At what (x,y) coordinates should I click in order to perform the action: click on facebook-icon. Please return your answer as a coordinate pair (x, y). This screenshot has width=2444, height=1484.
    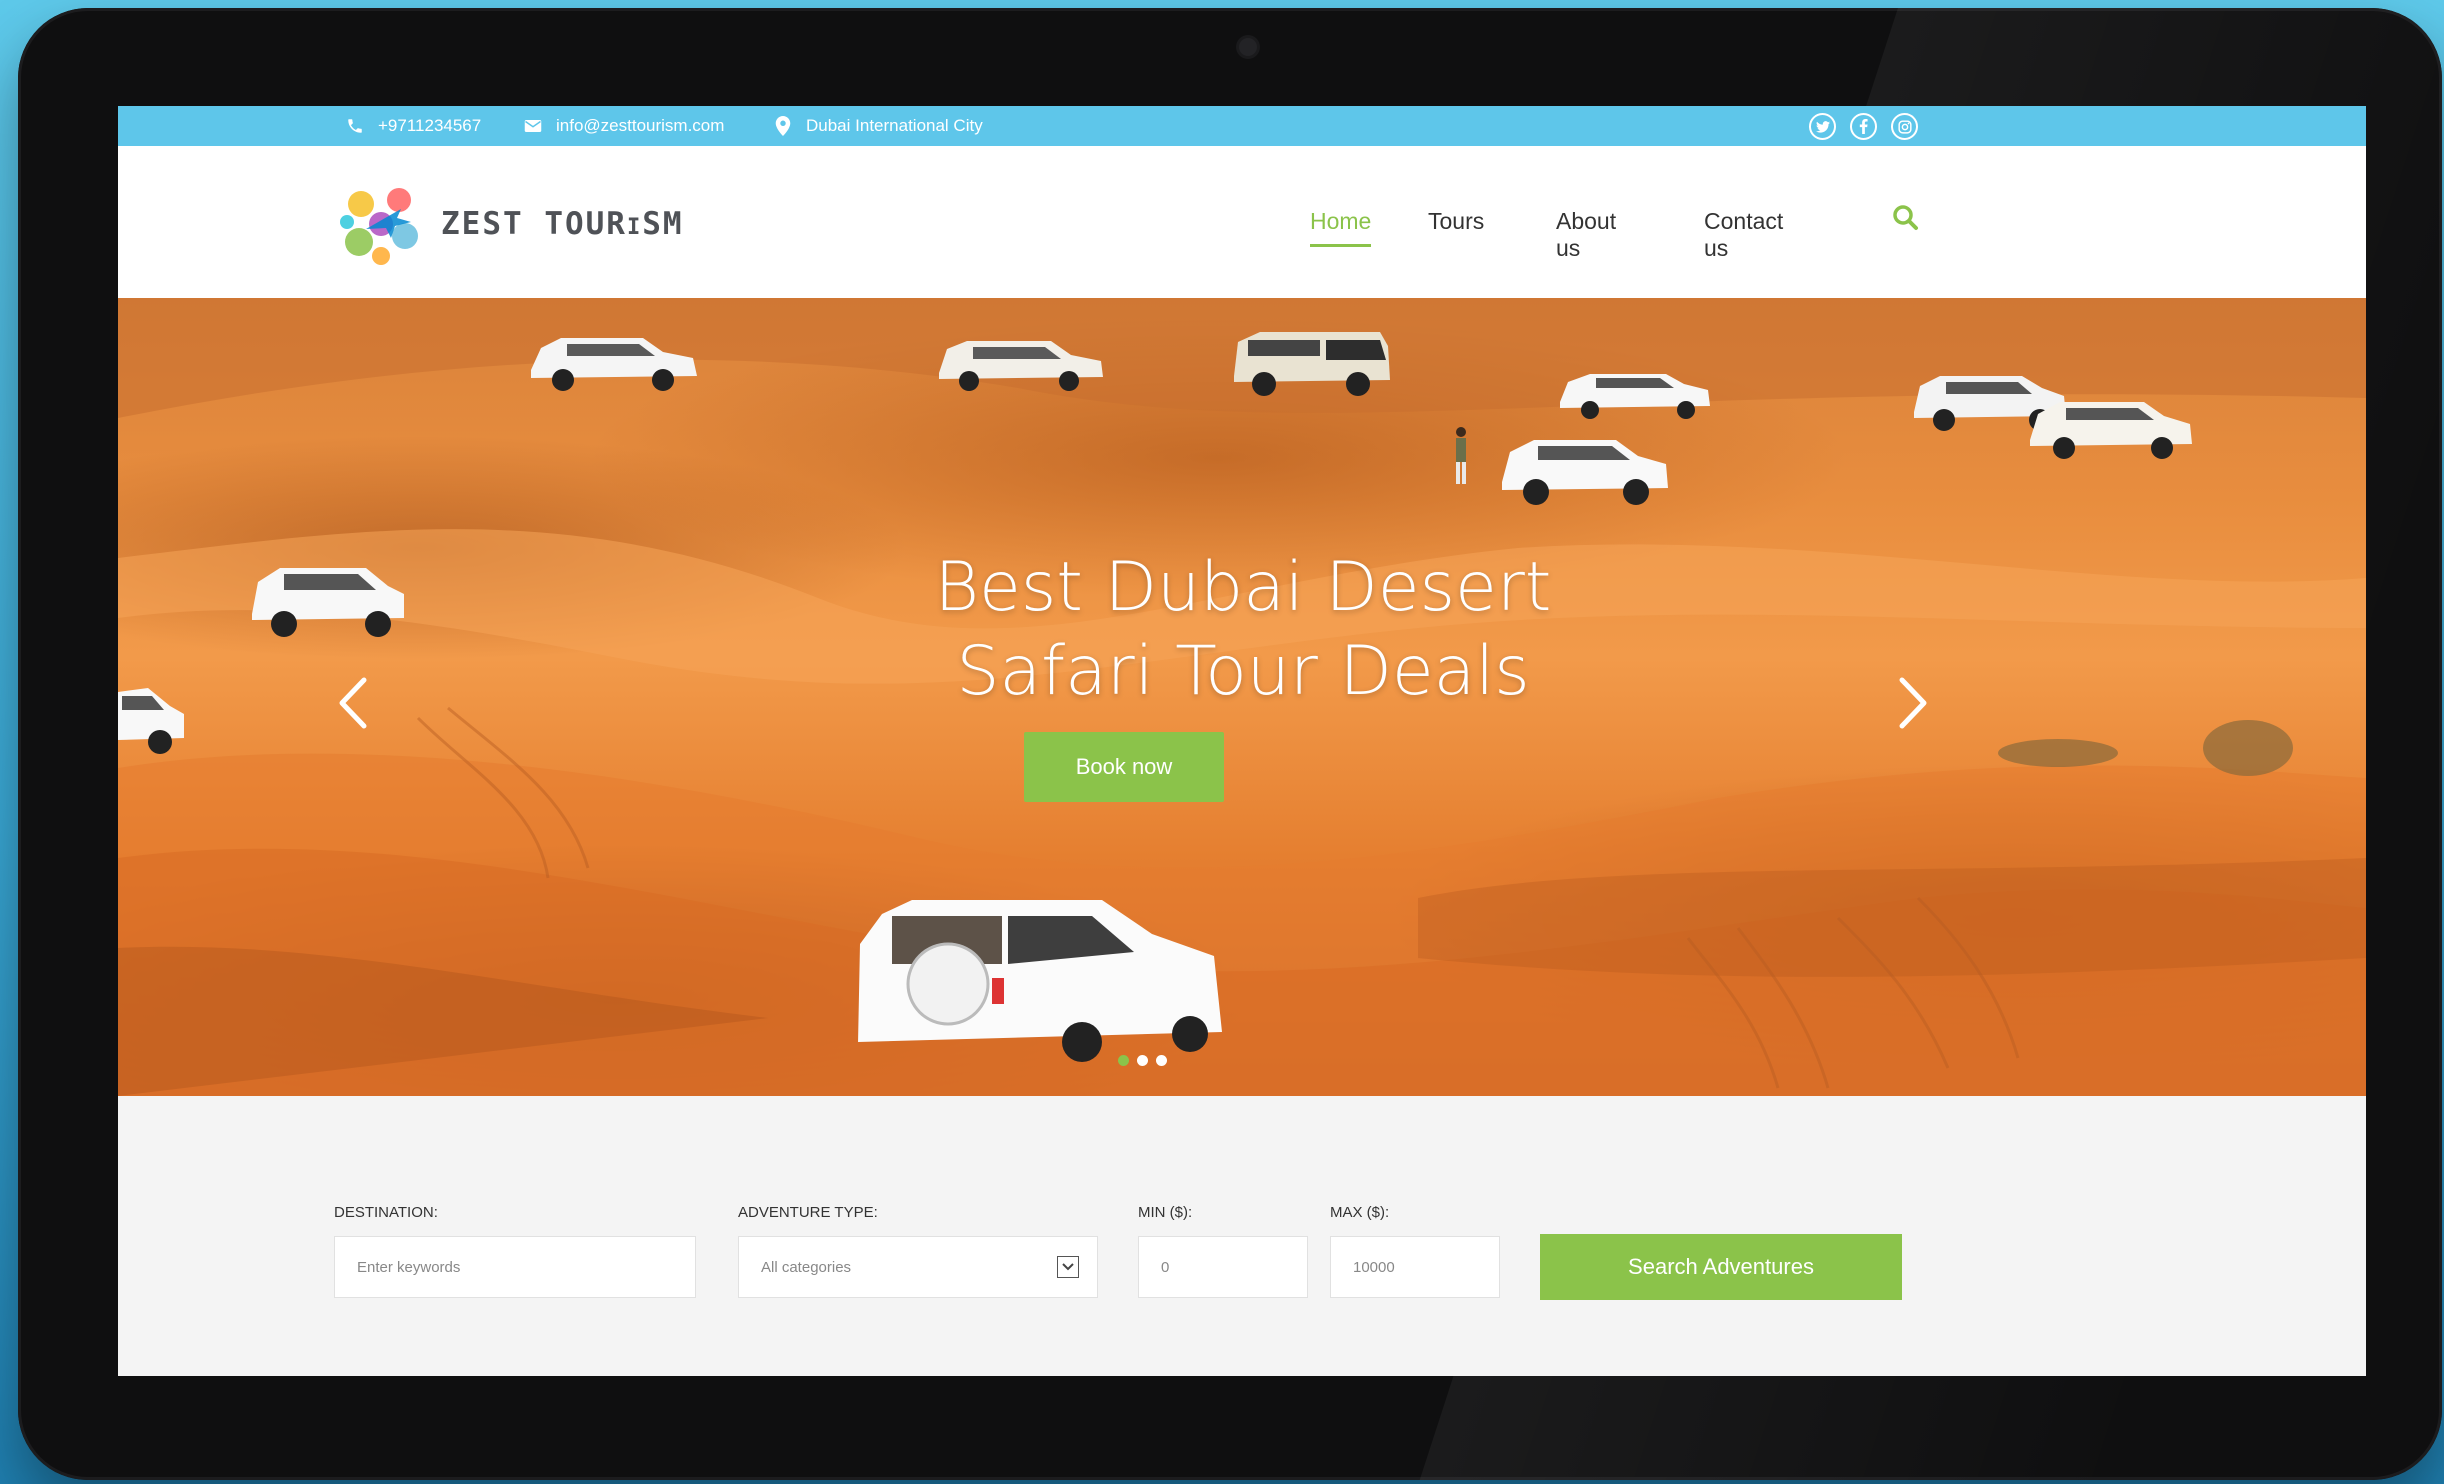
    Looking at the image, I should click on (1863, 126).